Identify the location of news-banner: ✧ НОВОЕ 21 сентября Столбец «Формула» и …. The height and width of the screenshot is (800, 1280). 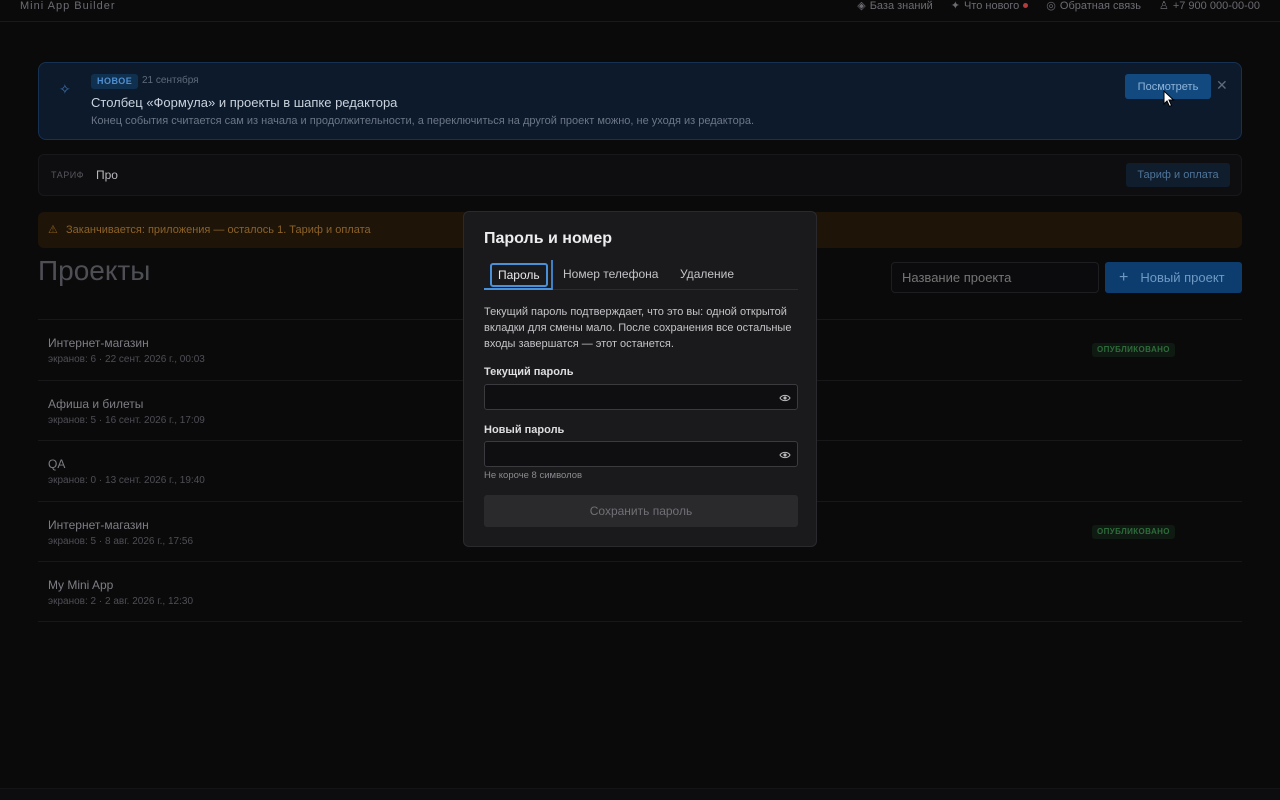
(640, 101).